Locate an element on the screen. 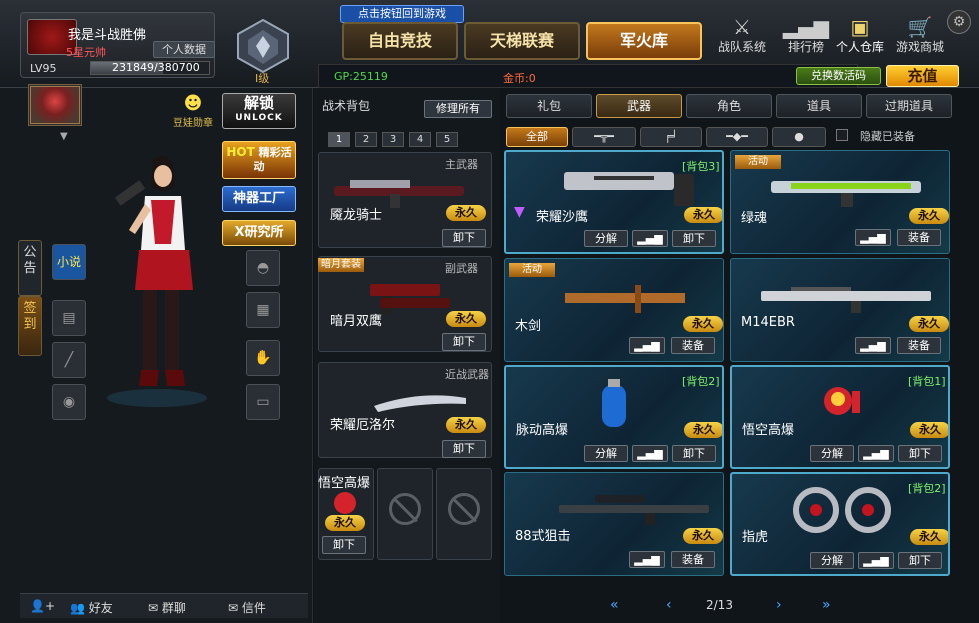  personal-warehouse-button: ▣ 个人仓库 is located at coordinates (860, 35).